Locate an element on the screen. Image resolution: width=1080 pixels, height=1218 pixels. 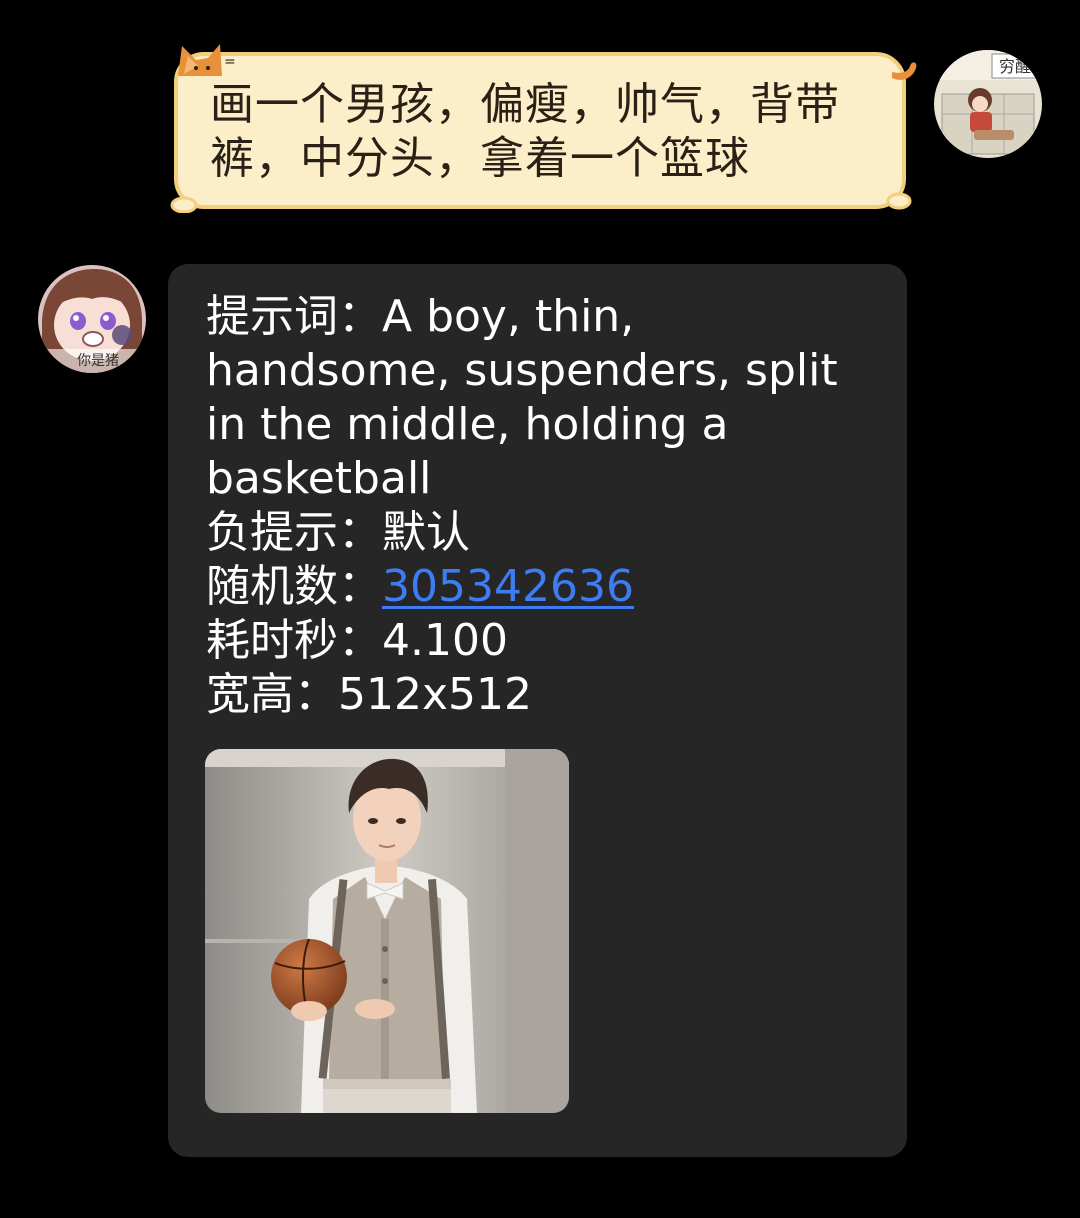
seed-link: 305342636 is located at coordinates (508, 586).